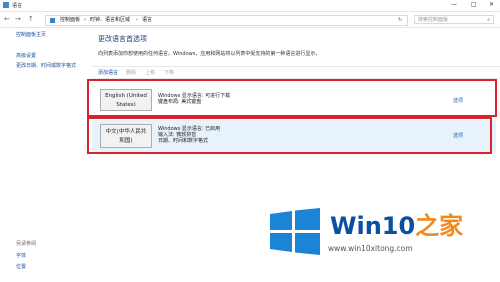 This screenshot has height=282, width=500. Describe the element at coordinates (52, 20) in the screenshot. I see `control-panel-icon` at that location.